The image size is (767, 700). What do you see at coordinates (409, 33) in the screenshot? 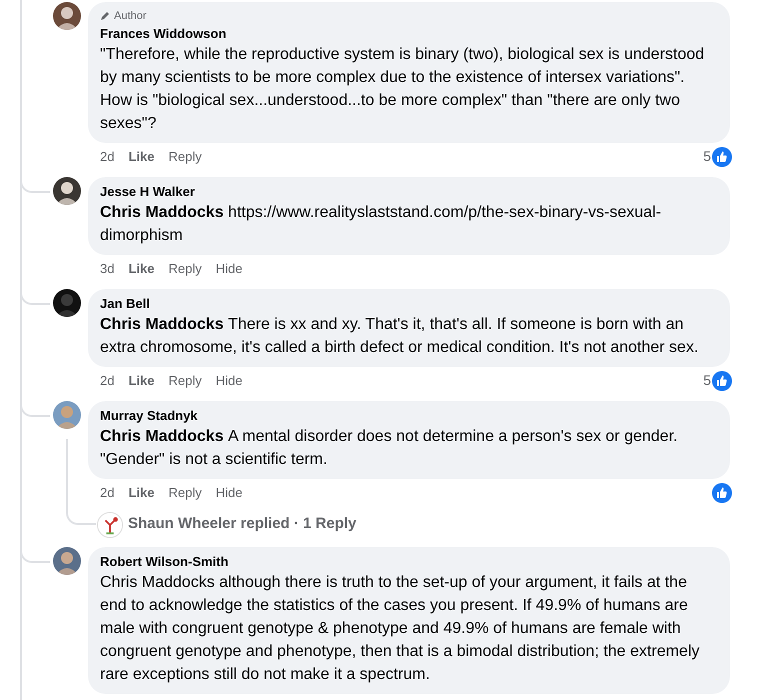
I see `commenter-name: Frances Widdowson` at bounding box center [409, 33].